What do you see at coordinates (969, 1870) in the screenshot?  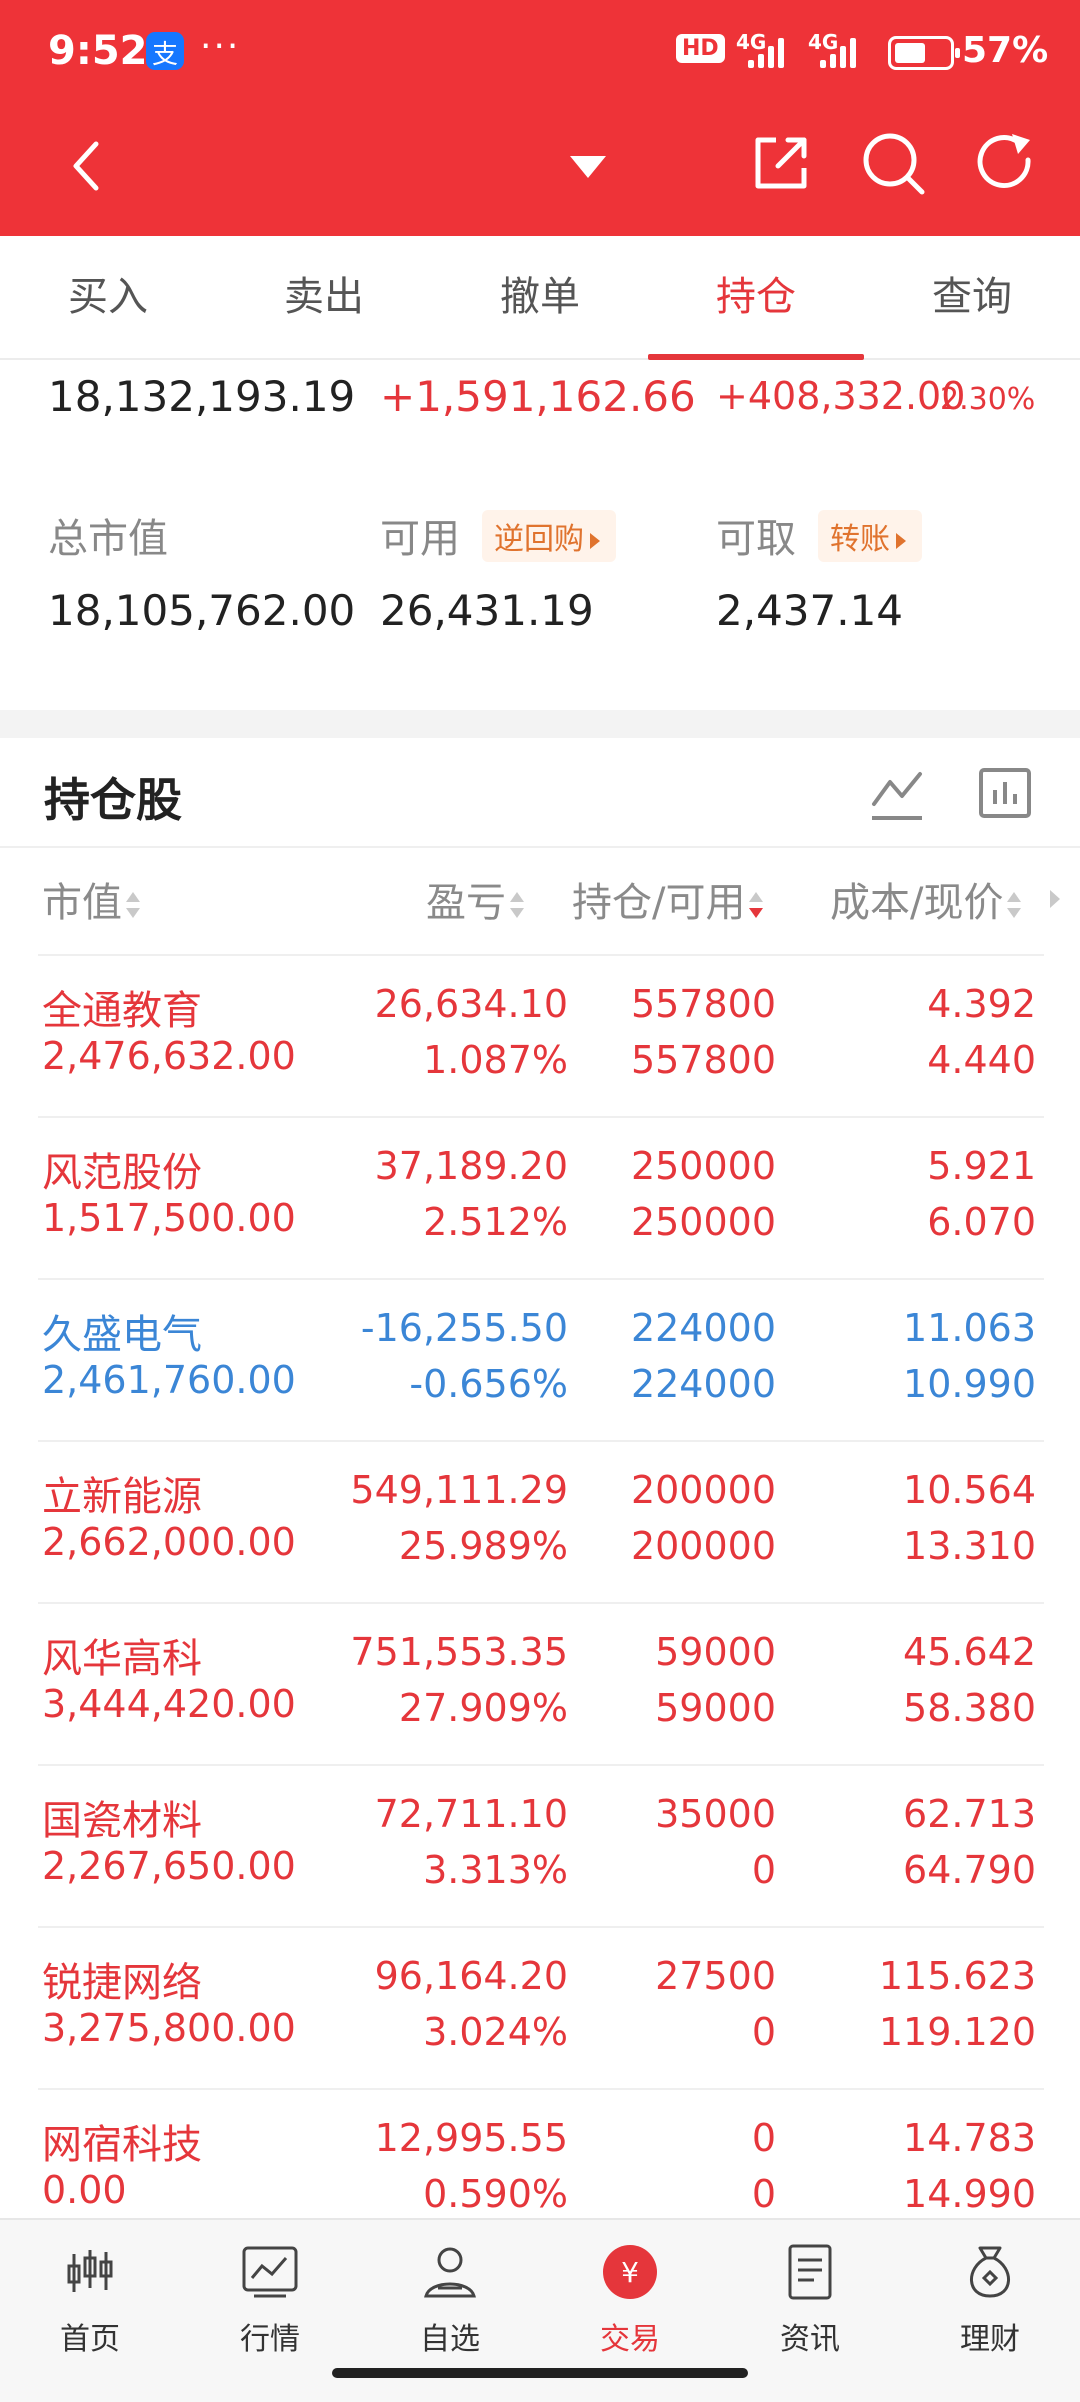 I see `stock-price: 64.790` at bounding box center [969, 1870].